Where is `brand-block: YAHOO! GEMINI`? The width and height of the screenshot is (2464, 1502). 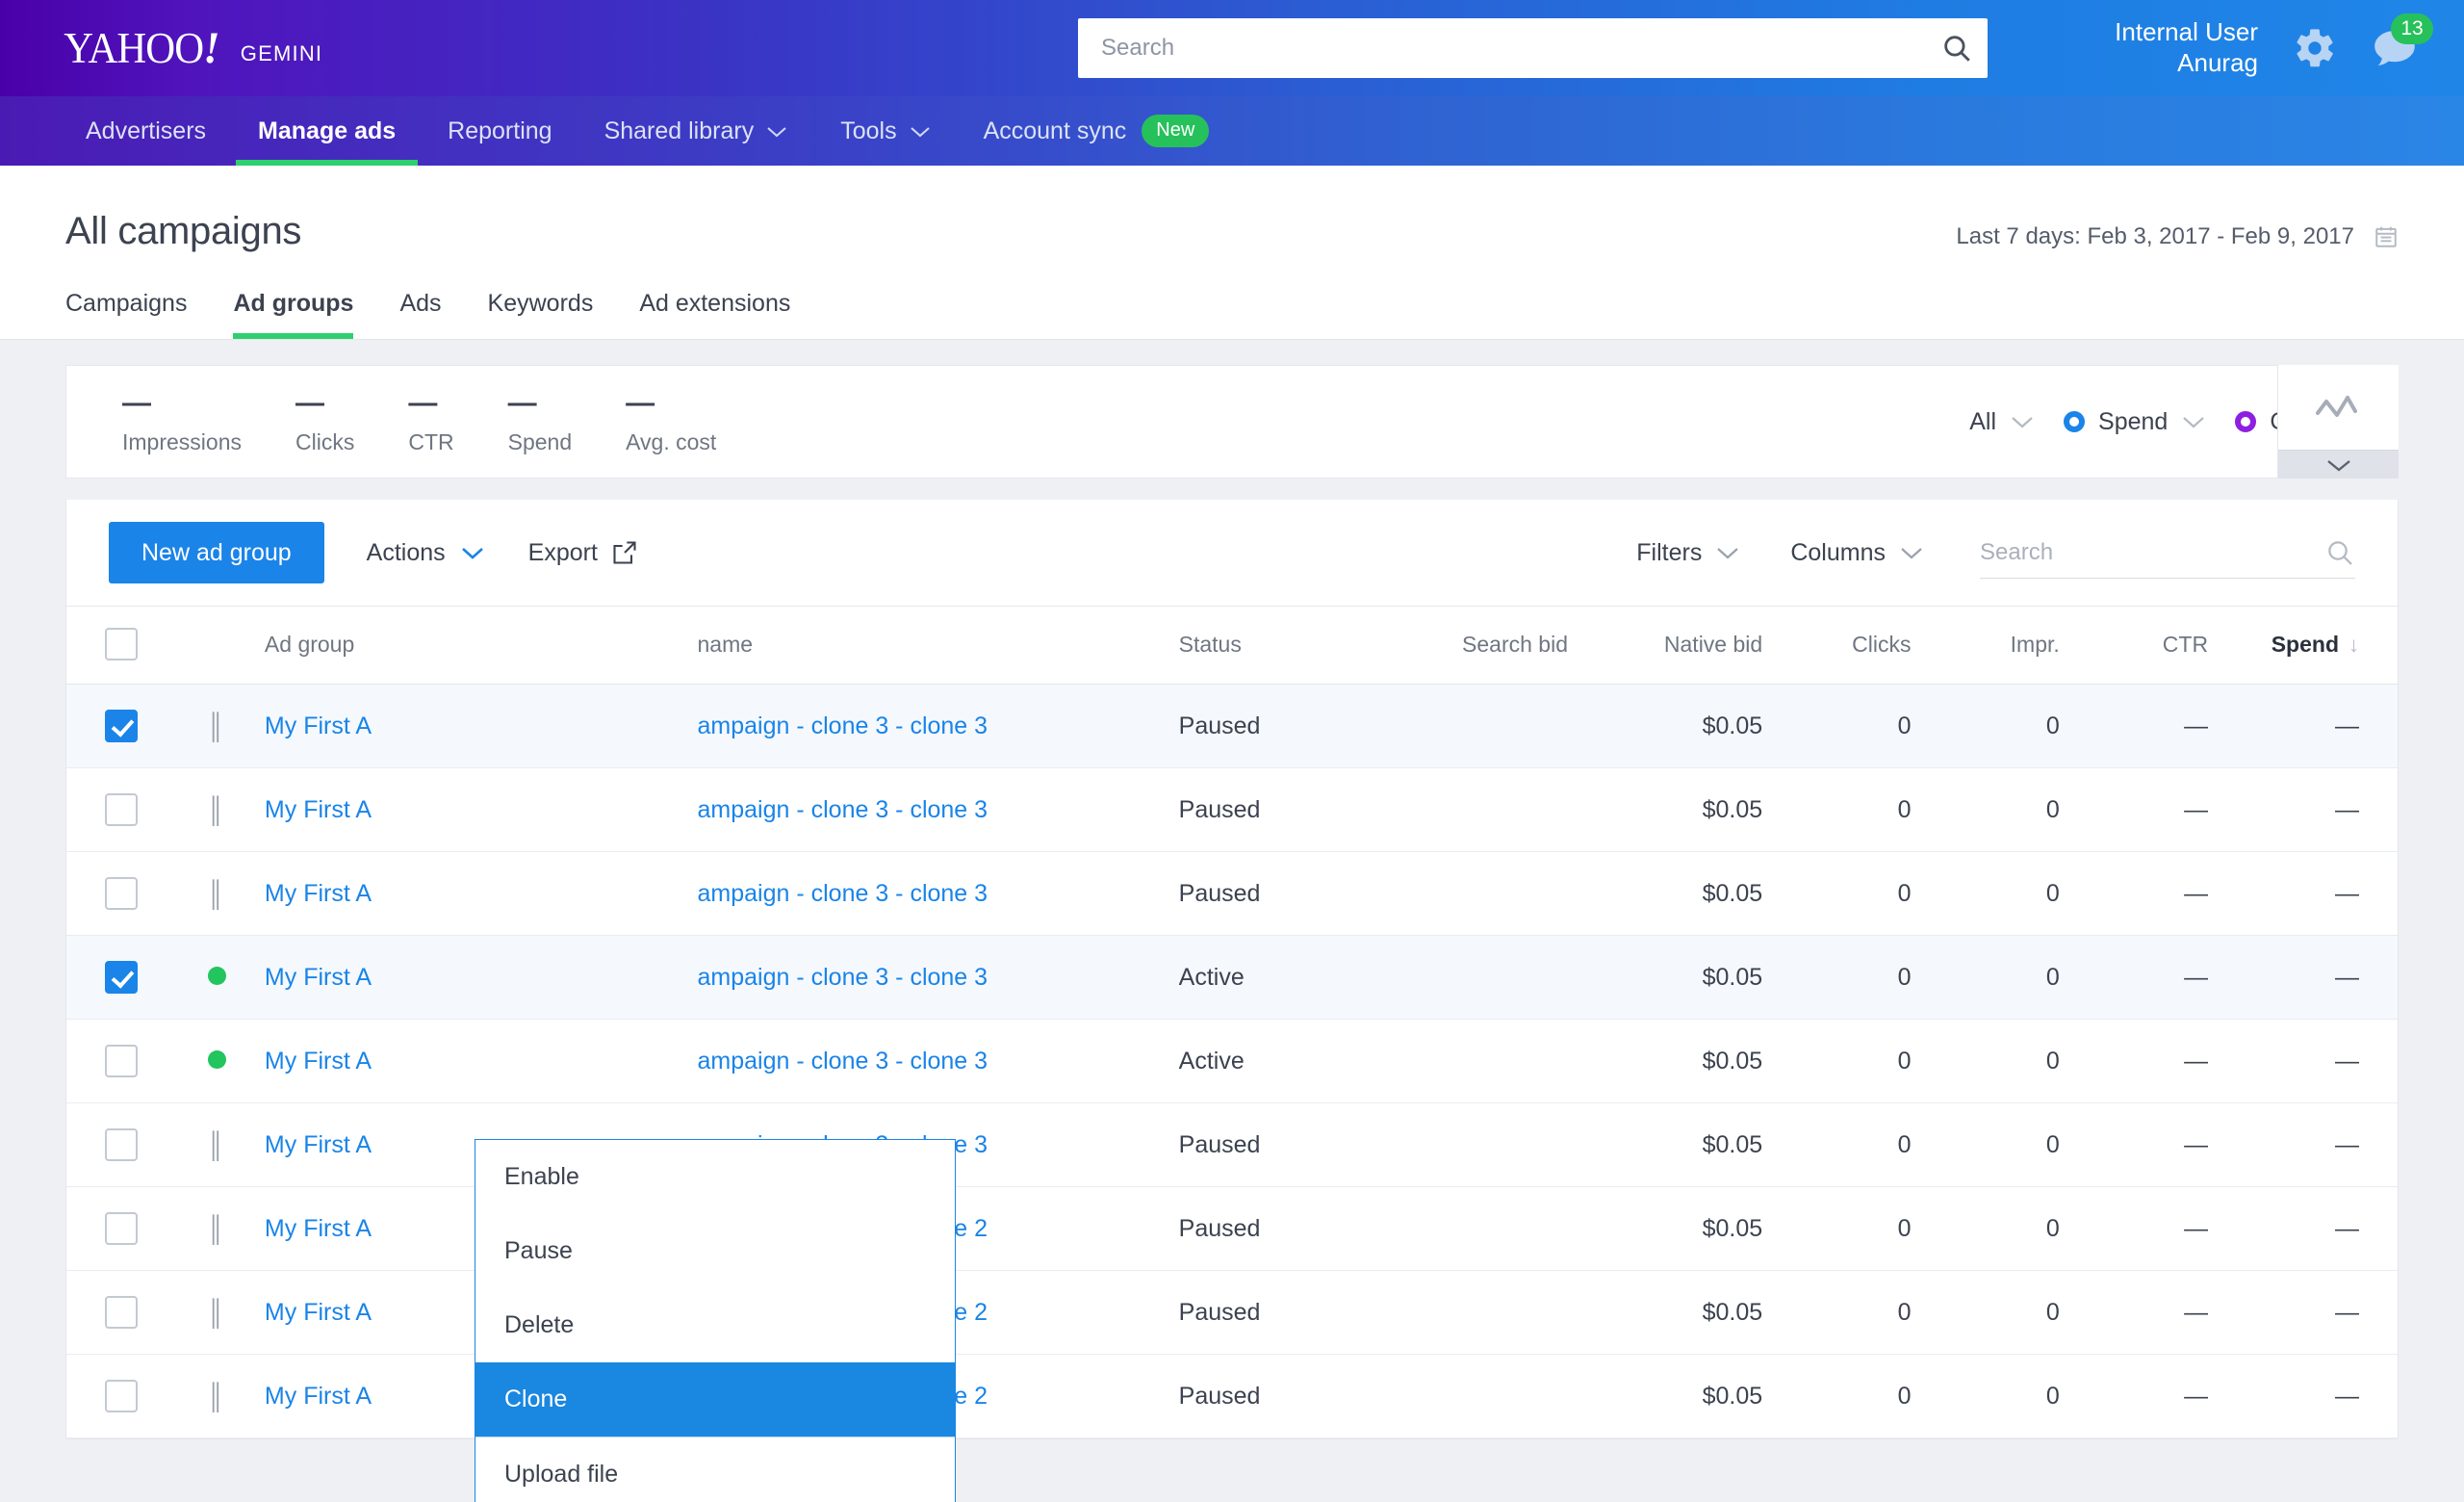
brand-block: YAHOO! GEMINI is located at coordinates (161, 48).